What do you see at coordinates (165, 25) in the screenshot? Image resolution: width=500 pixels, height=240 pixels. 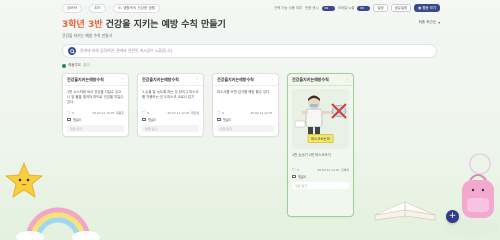 I see `title-text: 건강을 지키는 예방 수칙 만들기` at bounding box center [165, 25].